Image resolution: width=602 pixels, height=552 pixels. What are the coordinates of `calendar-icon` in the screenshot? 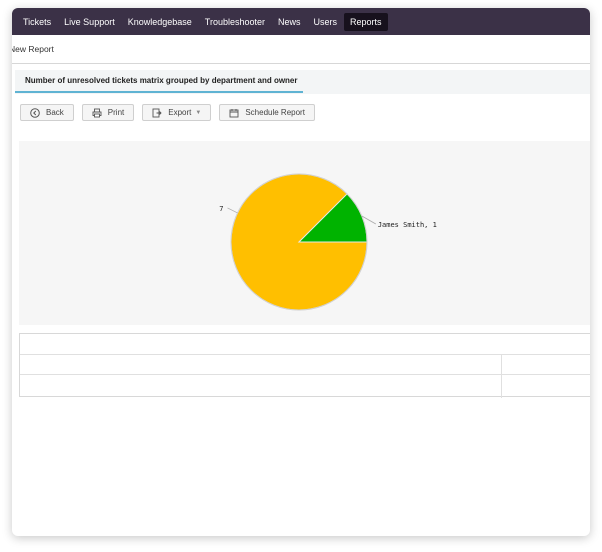 It's located at (234, 113).